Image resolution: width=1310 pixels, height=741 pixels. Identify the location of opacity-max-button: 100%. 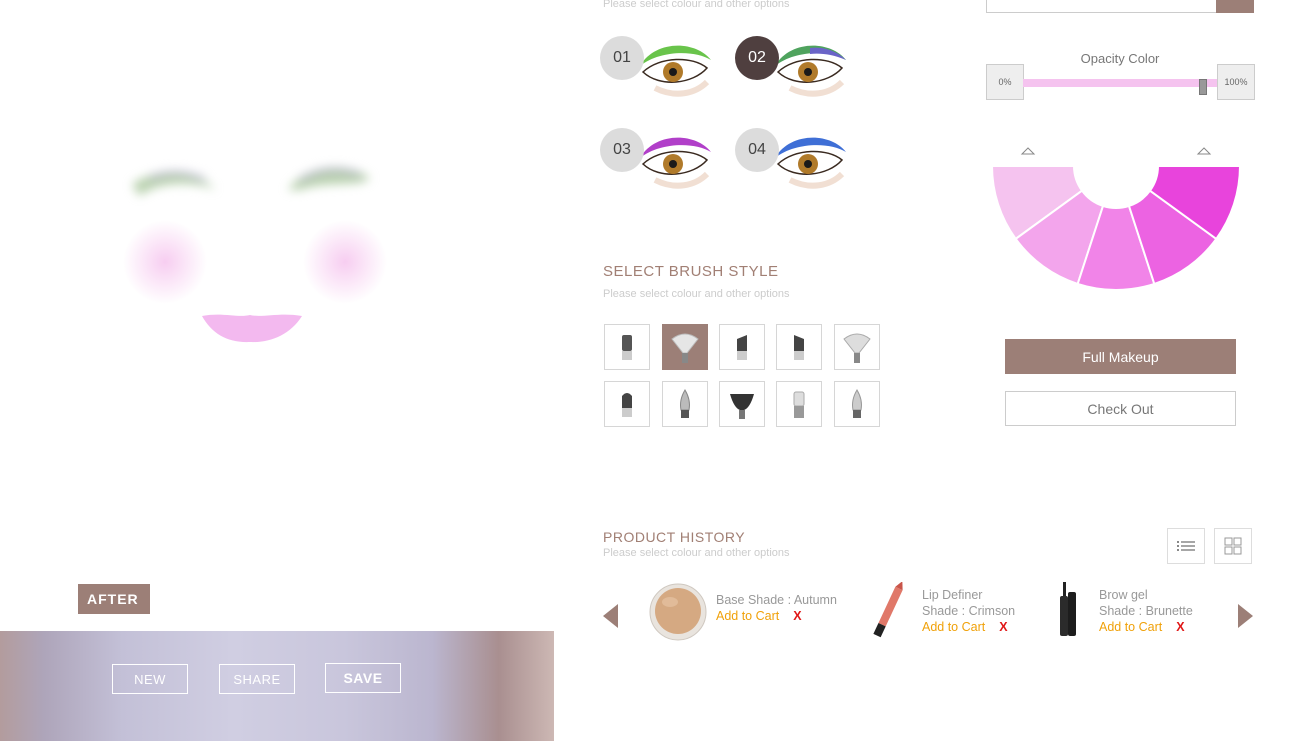
(1236, 82).